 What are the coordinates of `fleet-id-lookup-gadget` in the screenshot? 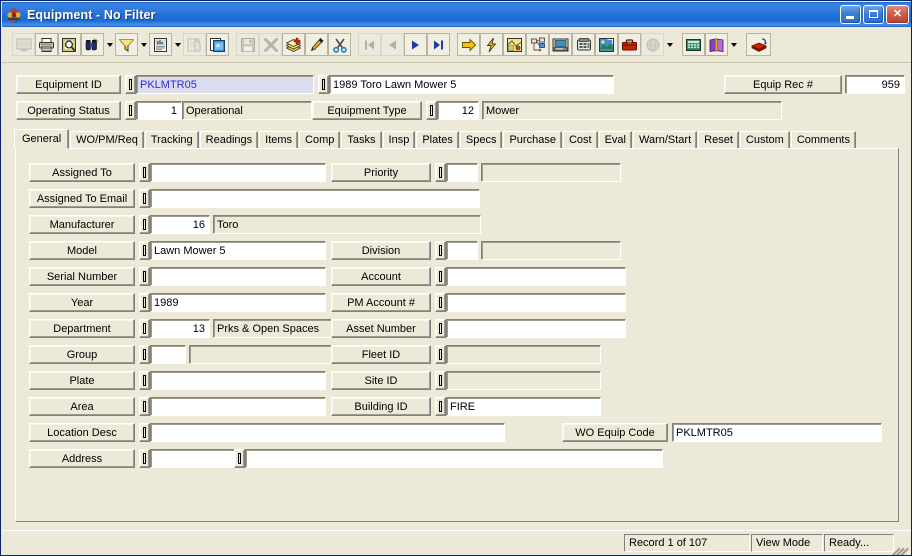 It's located at (440, 354).